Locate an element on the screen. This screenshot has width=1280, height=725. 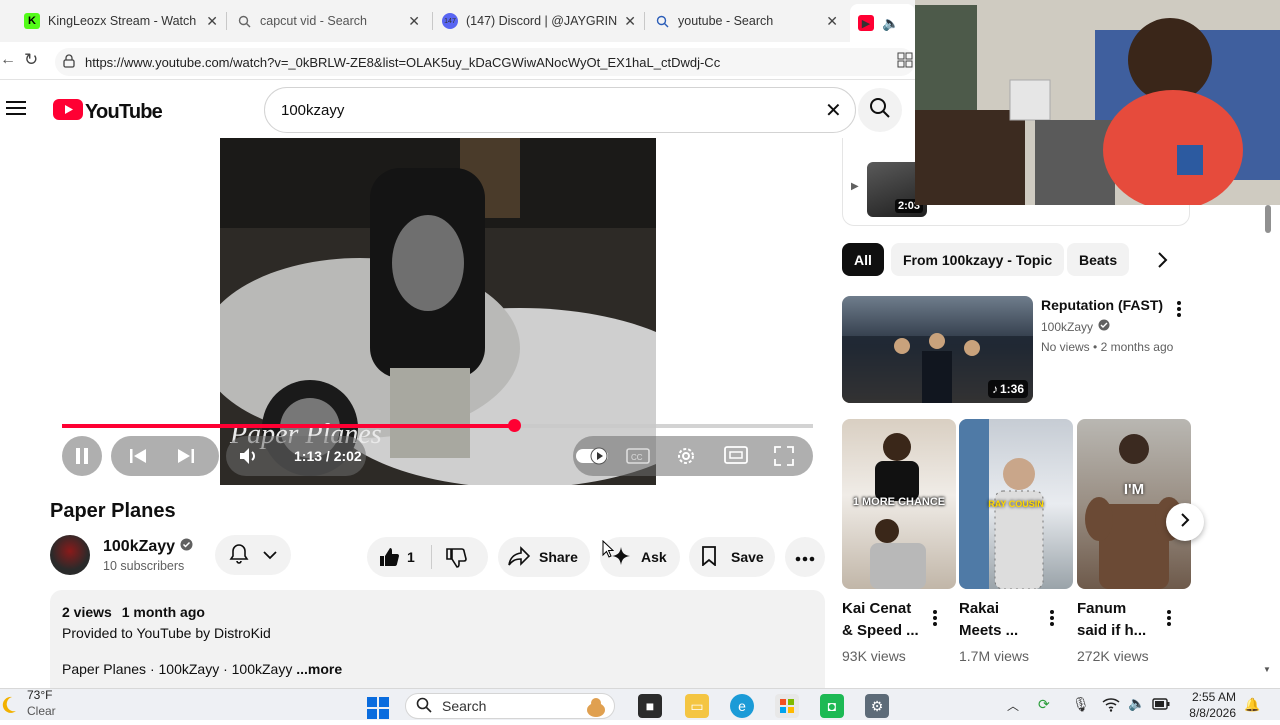
back-arrow-icon: ← is located at coordinates (8, 60).